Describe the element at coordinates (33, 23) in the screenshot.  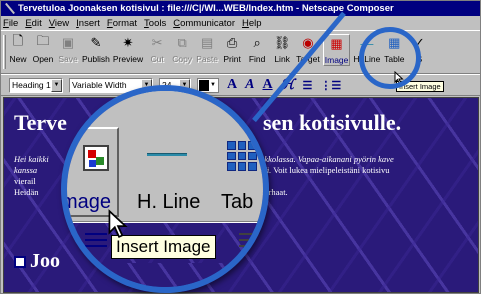
I see `menu-edit: Edit` at that location.